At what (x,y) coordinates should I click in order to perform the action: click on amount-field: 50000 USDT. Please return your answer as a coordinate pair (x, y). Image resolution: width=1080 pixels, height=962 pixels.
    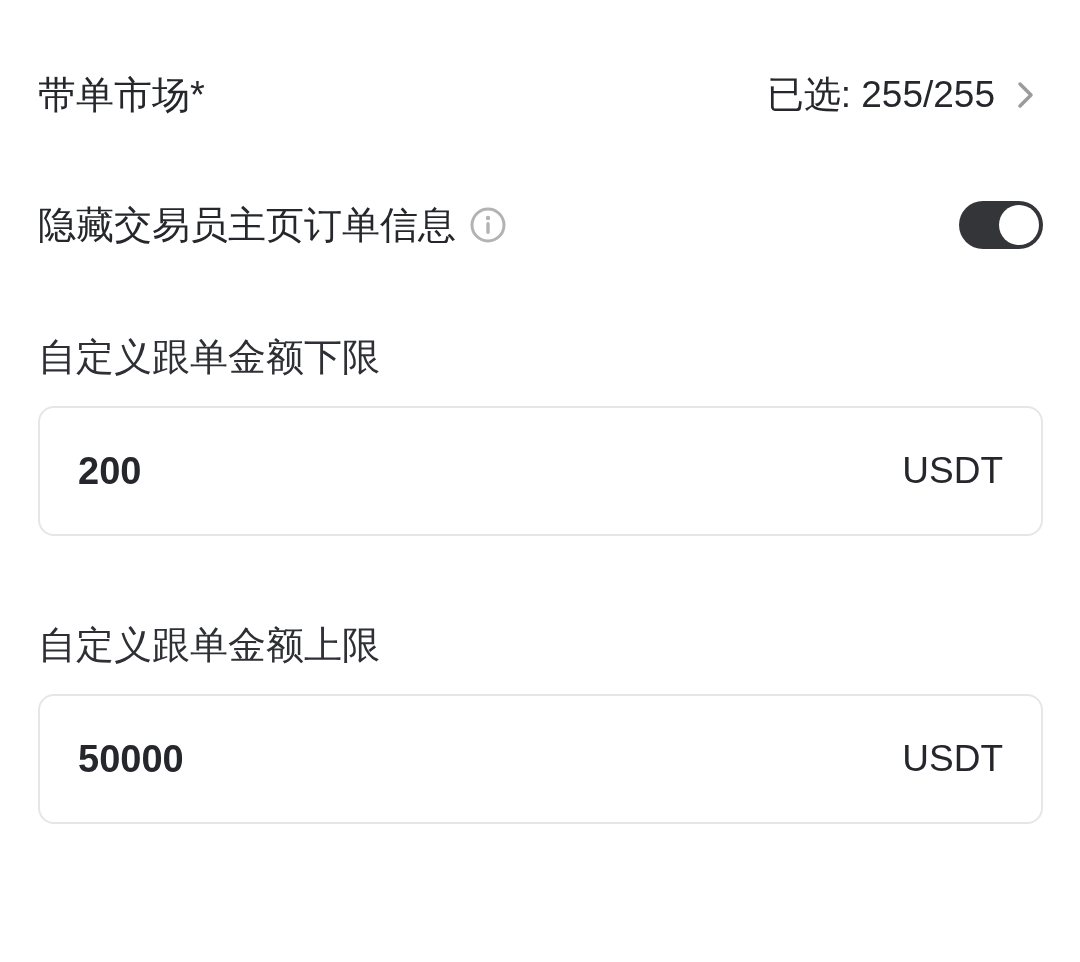
    Looking at the image, I should click on (540, 759).